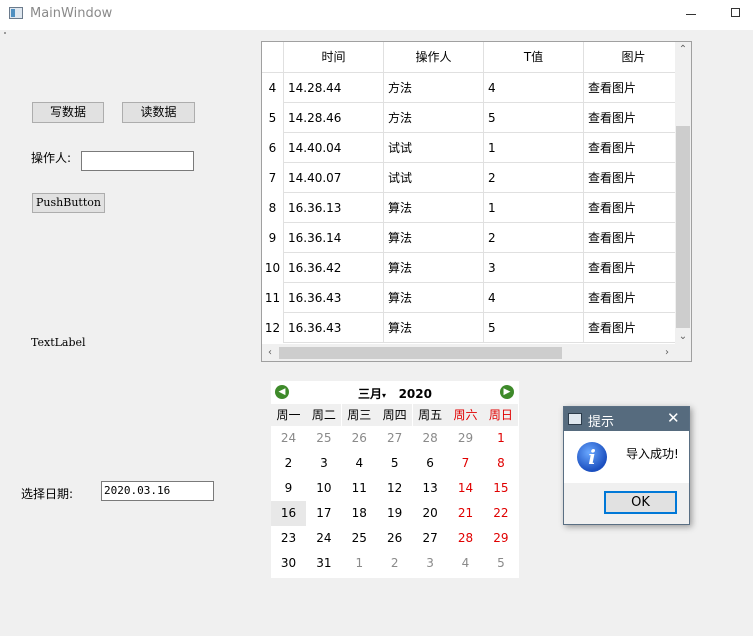  What do you see at coordinates (288, 488) in the screenshot?
I see `calendar-day: 9` at bounding box center [288, 488].